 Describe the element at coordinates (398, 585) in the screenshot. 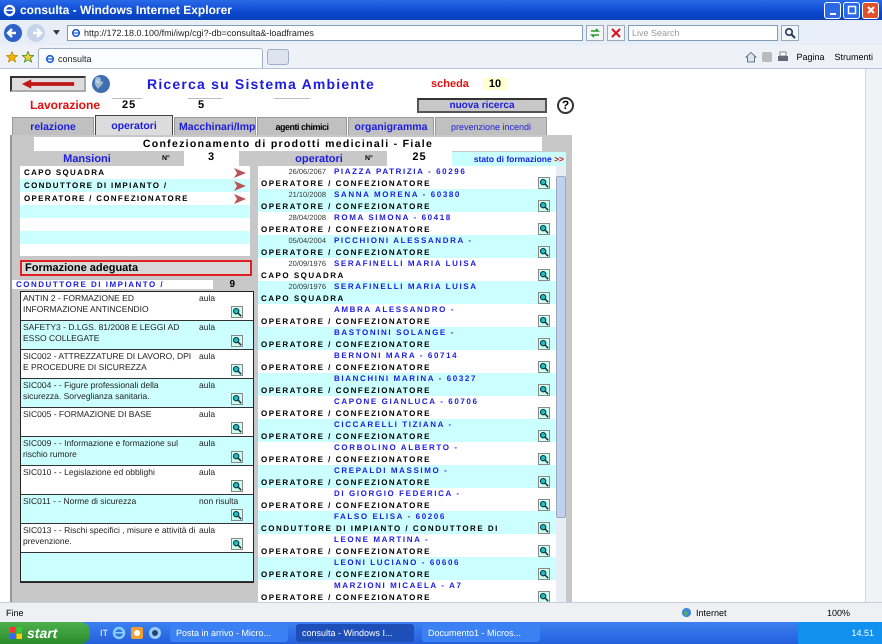

I see `operator-name: MARZIONI MICAELA - A7` at that location.